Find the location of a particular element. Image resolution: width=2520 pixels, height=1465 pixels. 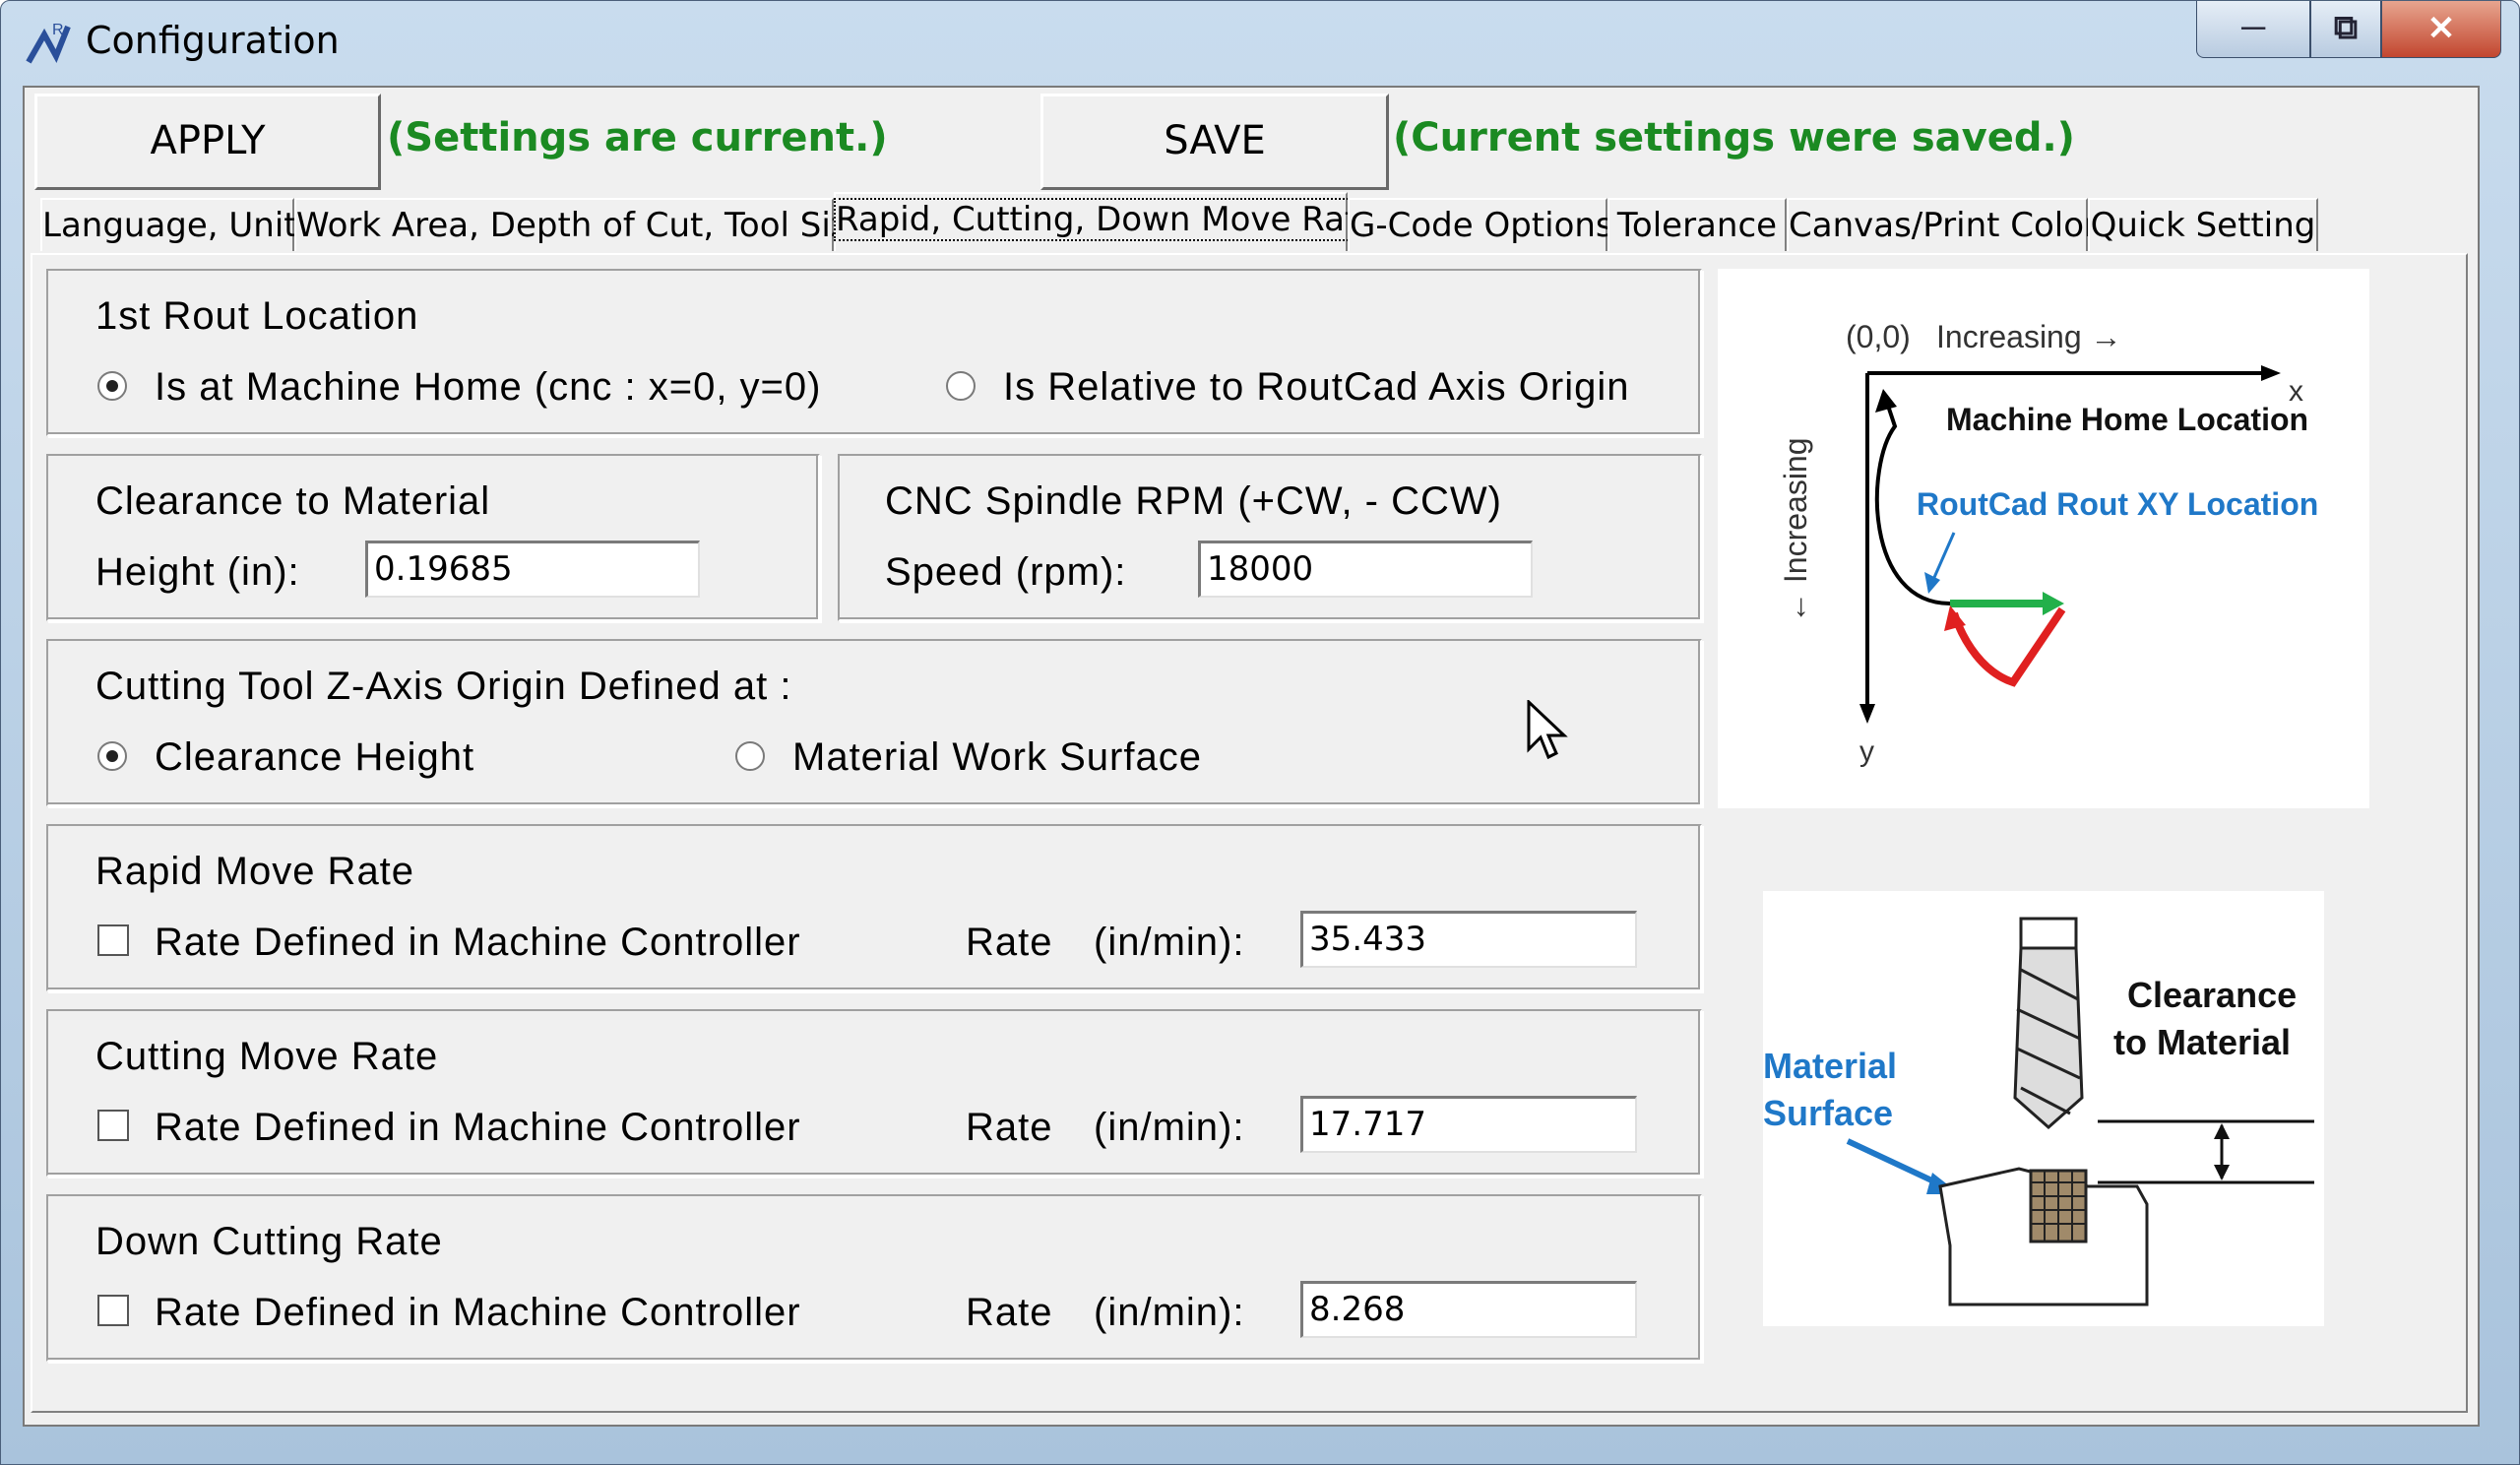

tab-canvas-print-color: Canvas/Print Color is located at coordinates (1942, 225).